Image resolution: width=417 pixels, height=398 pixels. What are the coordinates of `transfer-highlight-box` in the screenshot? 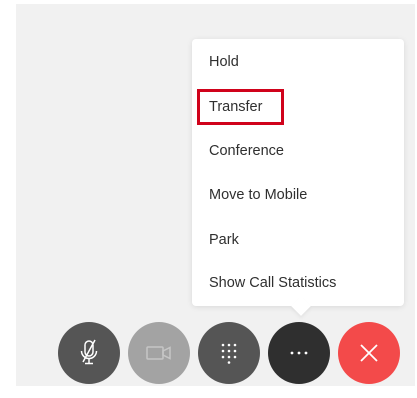 It's located at (240, 107).